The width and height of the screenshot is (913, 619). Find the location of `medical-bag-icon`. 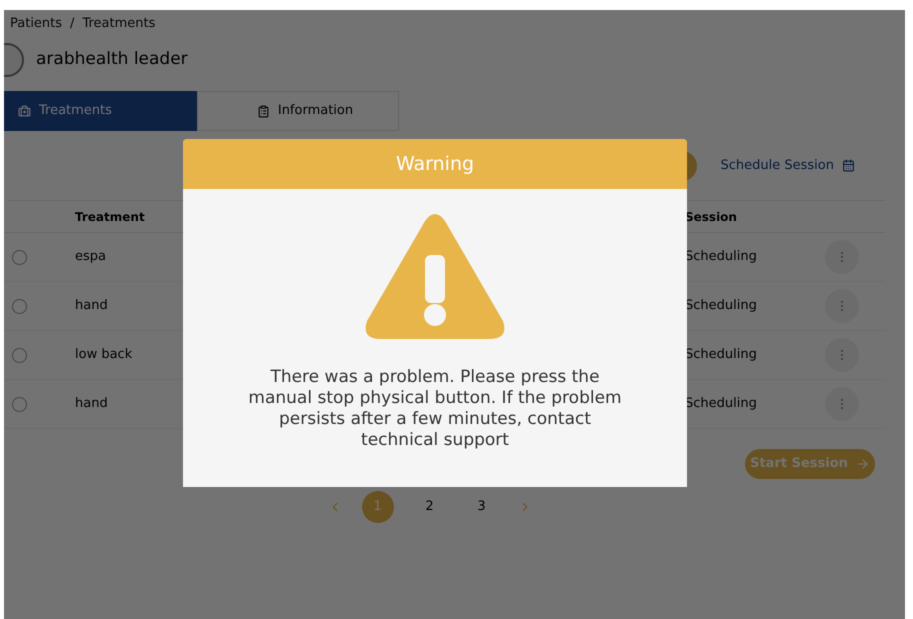

medical-bag-icon is located at coordinates (24, 111).